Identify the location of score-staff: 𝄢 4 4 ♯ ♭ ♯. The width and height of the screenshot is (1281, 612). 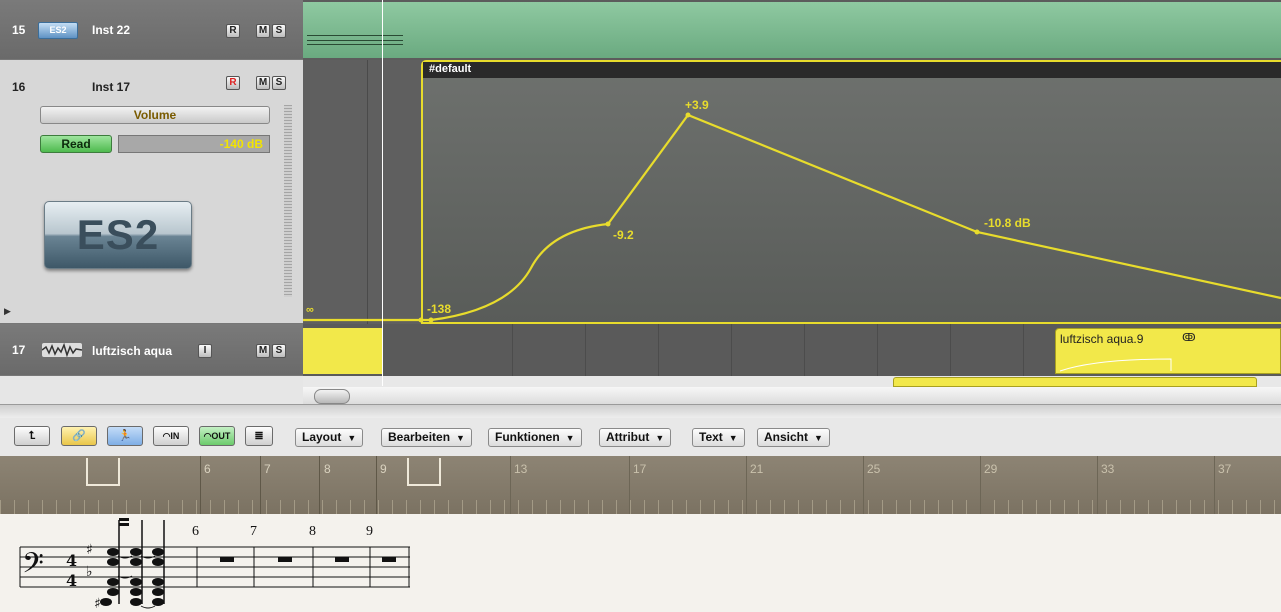
(230, 563).